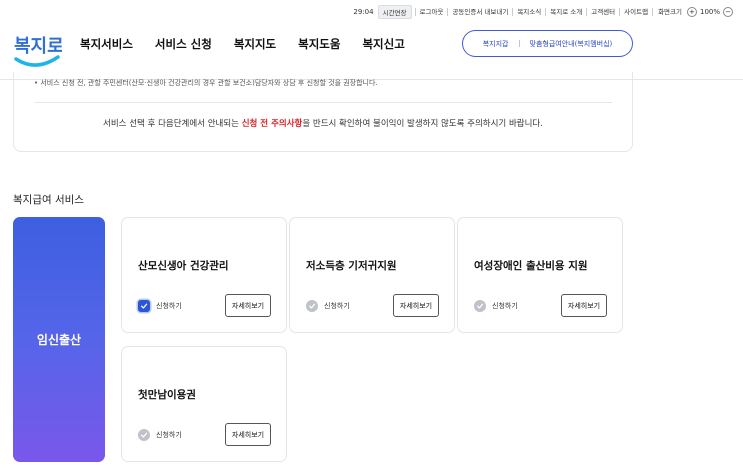 The image size is (743, 468). What do you see at coordinates (668, 12) in the screenshot?
I see `zoom-label: 화면크기` at bounding box center [668, 12].